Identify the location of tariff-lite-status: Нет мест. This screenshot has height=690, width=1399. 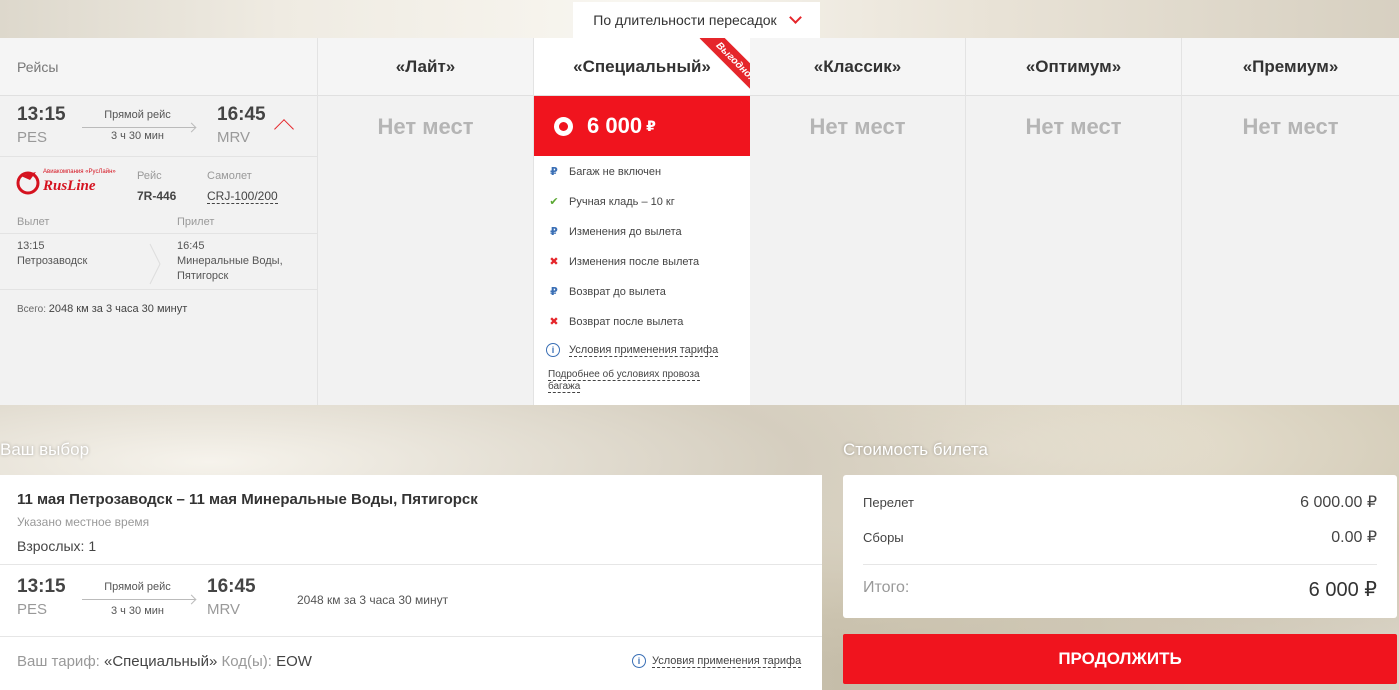
(425, 126).